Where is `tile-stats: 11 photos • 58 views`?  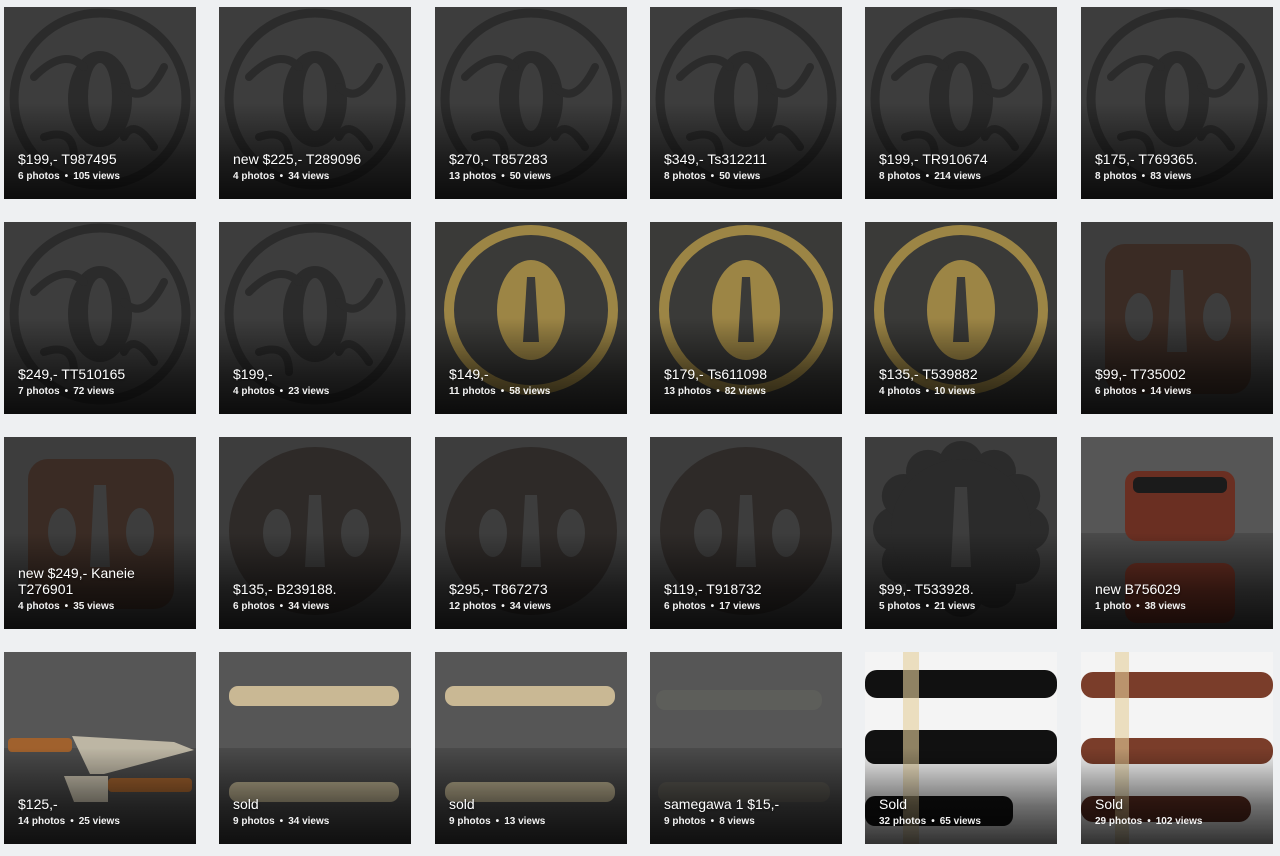
tile-stats: 11 photos • 58 views is located at coordinates (534, 392).